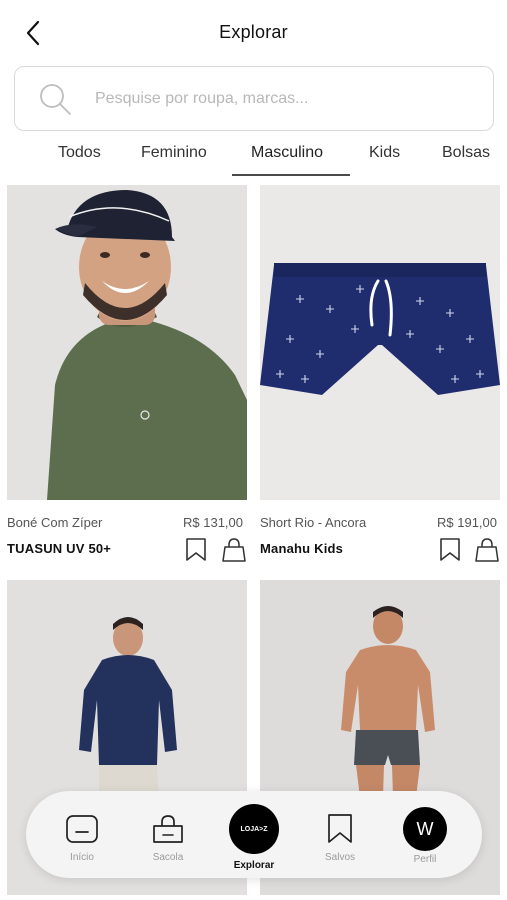 This screenshot has height=900, width=507. I want to click on nav-item-perfil: W Perfil, so click(425, 834).